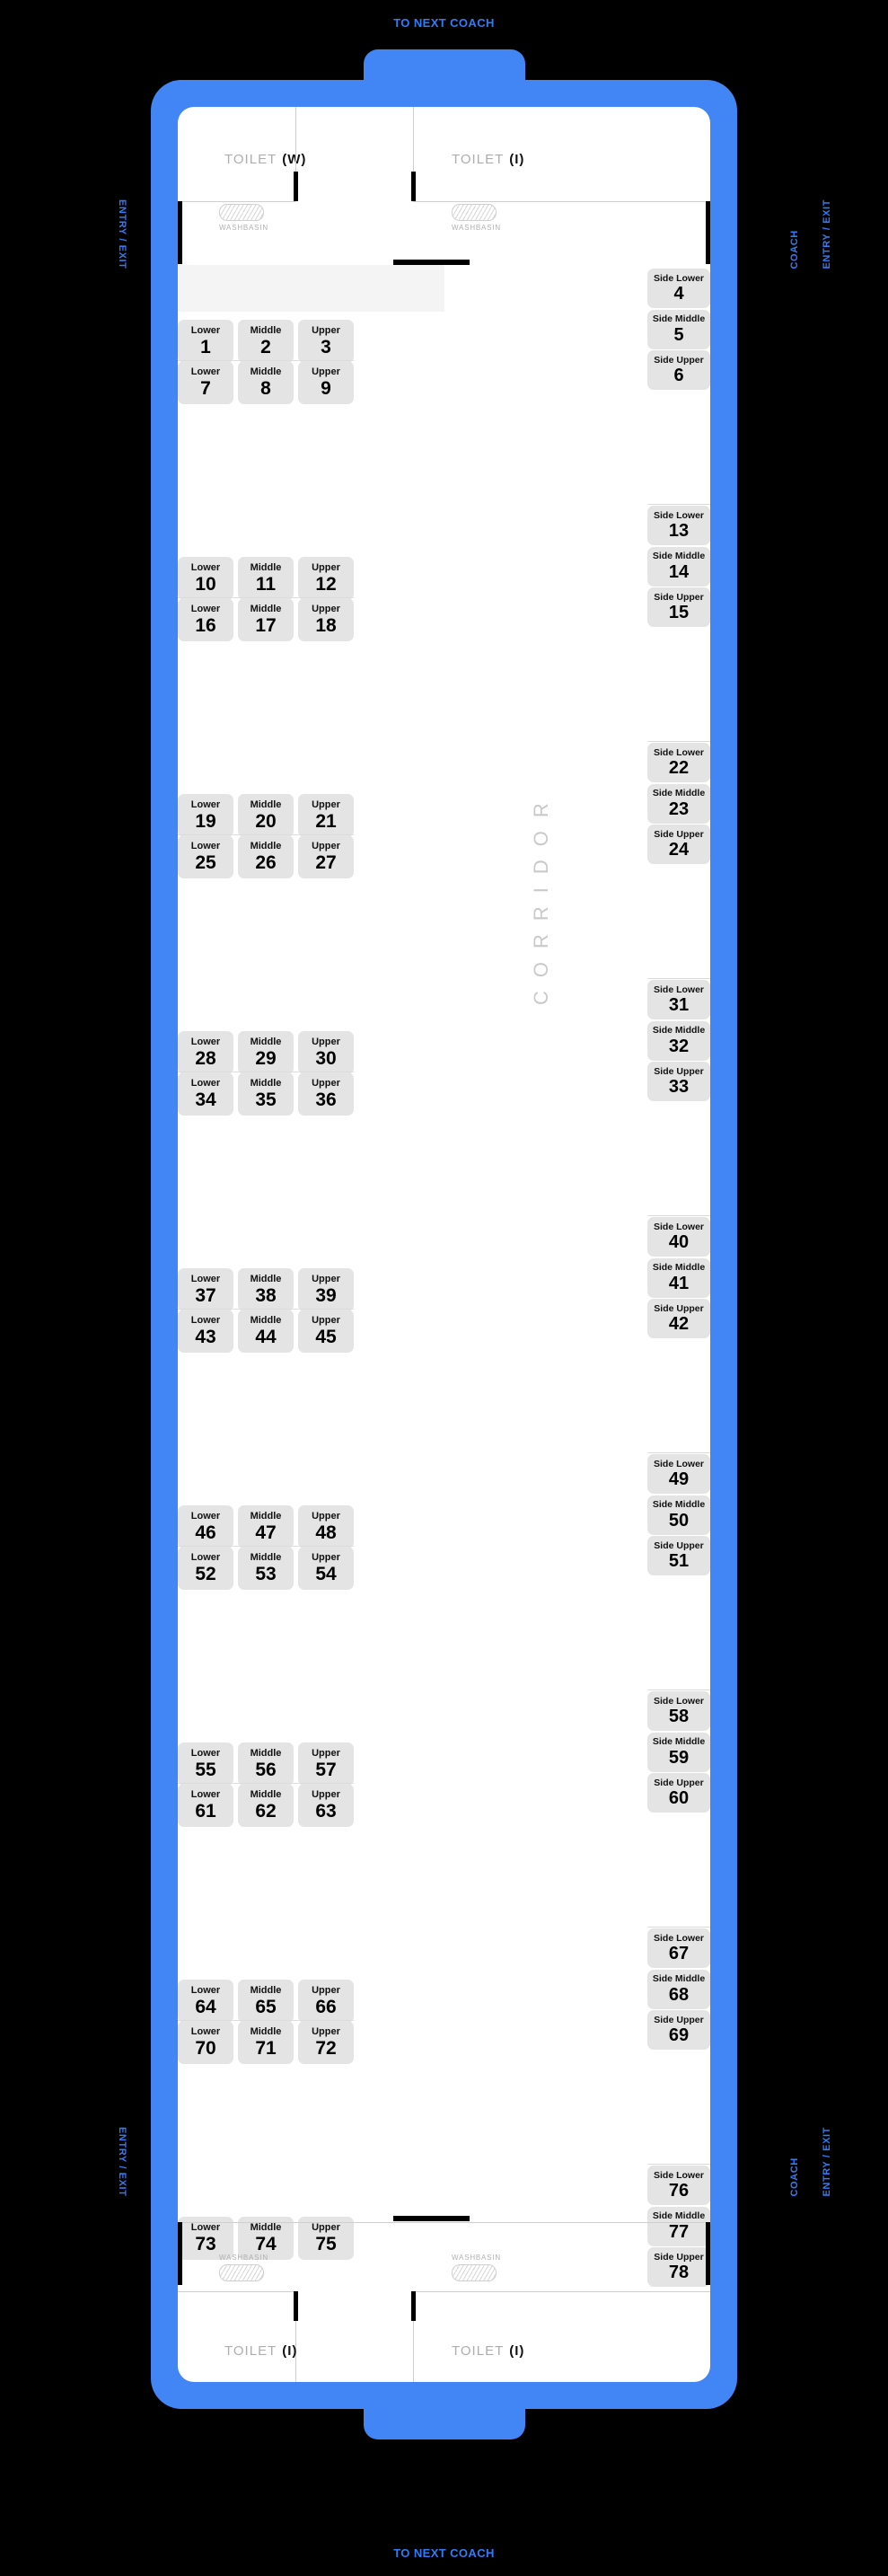  I want to click on seat-13: Side Lower 13, so click(678, 525).